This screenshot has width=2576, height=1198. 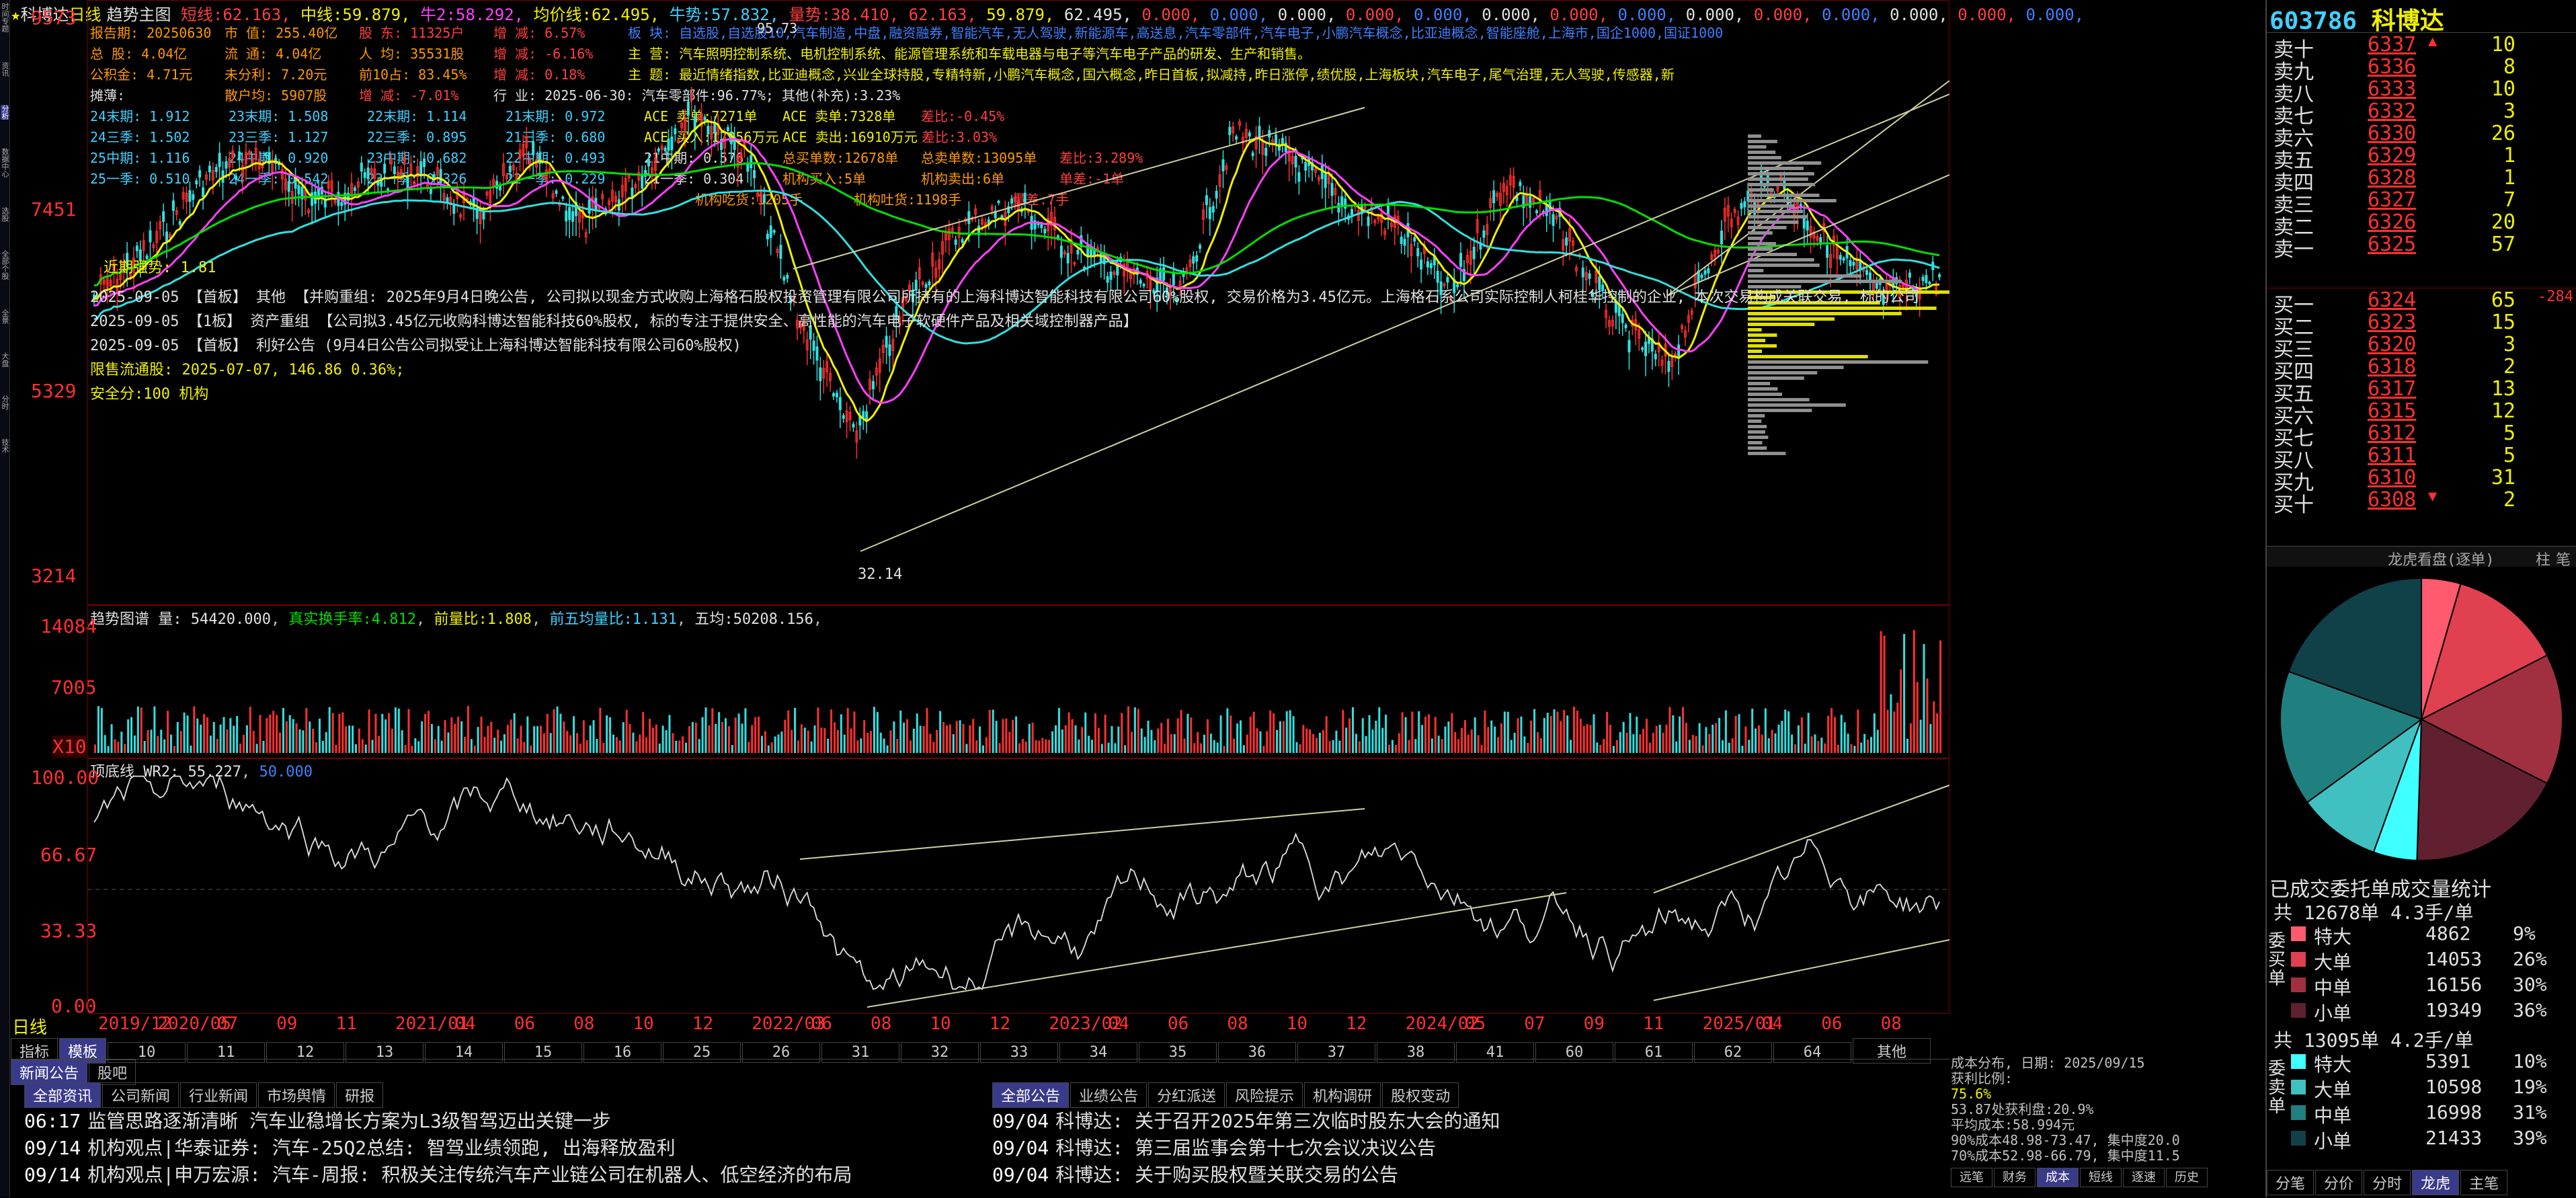 What do you see at coordinates (2421, 114) in the screenshot?
I see `order-book-row: 卖七 6332 3` at bounding box center [2421, 114].